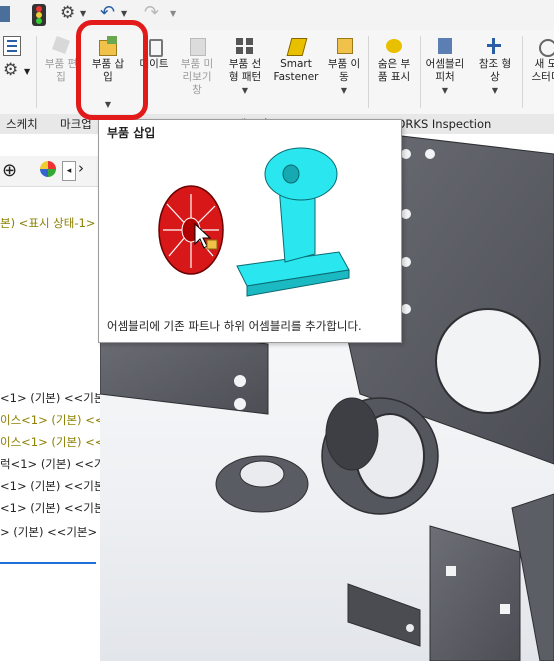 This screenshot has height=661, width=554. Describe the element at coordinates (61, 46) in the screenshot. I see `edit-component-icon` at that location.